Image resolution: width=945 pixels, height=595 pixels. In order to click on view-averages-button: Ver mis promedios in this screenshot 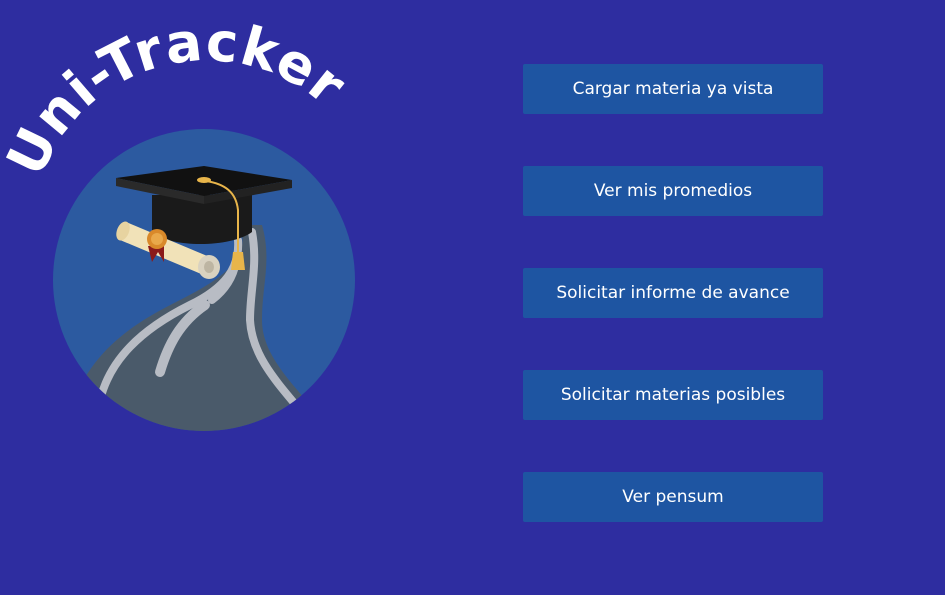, I will do `click(673, 191)`.